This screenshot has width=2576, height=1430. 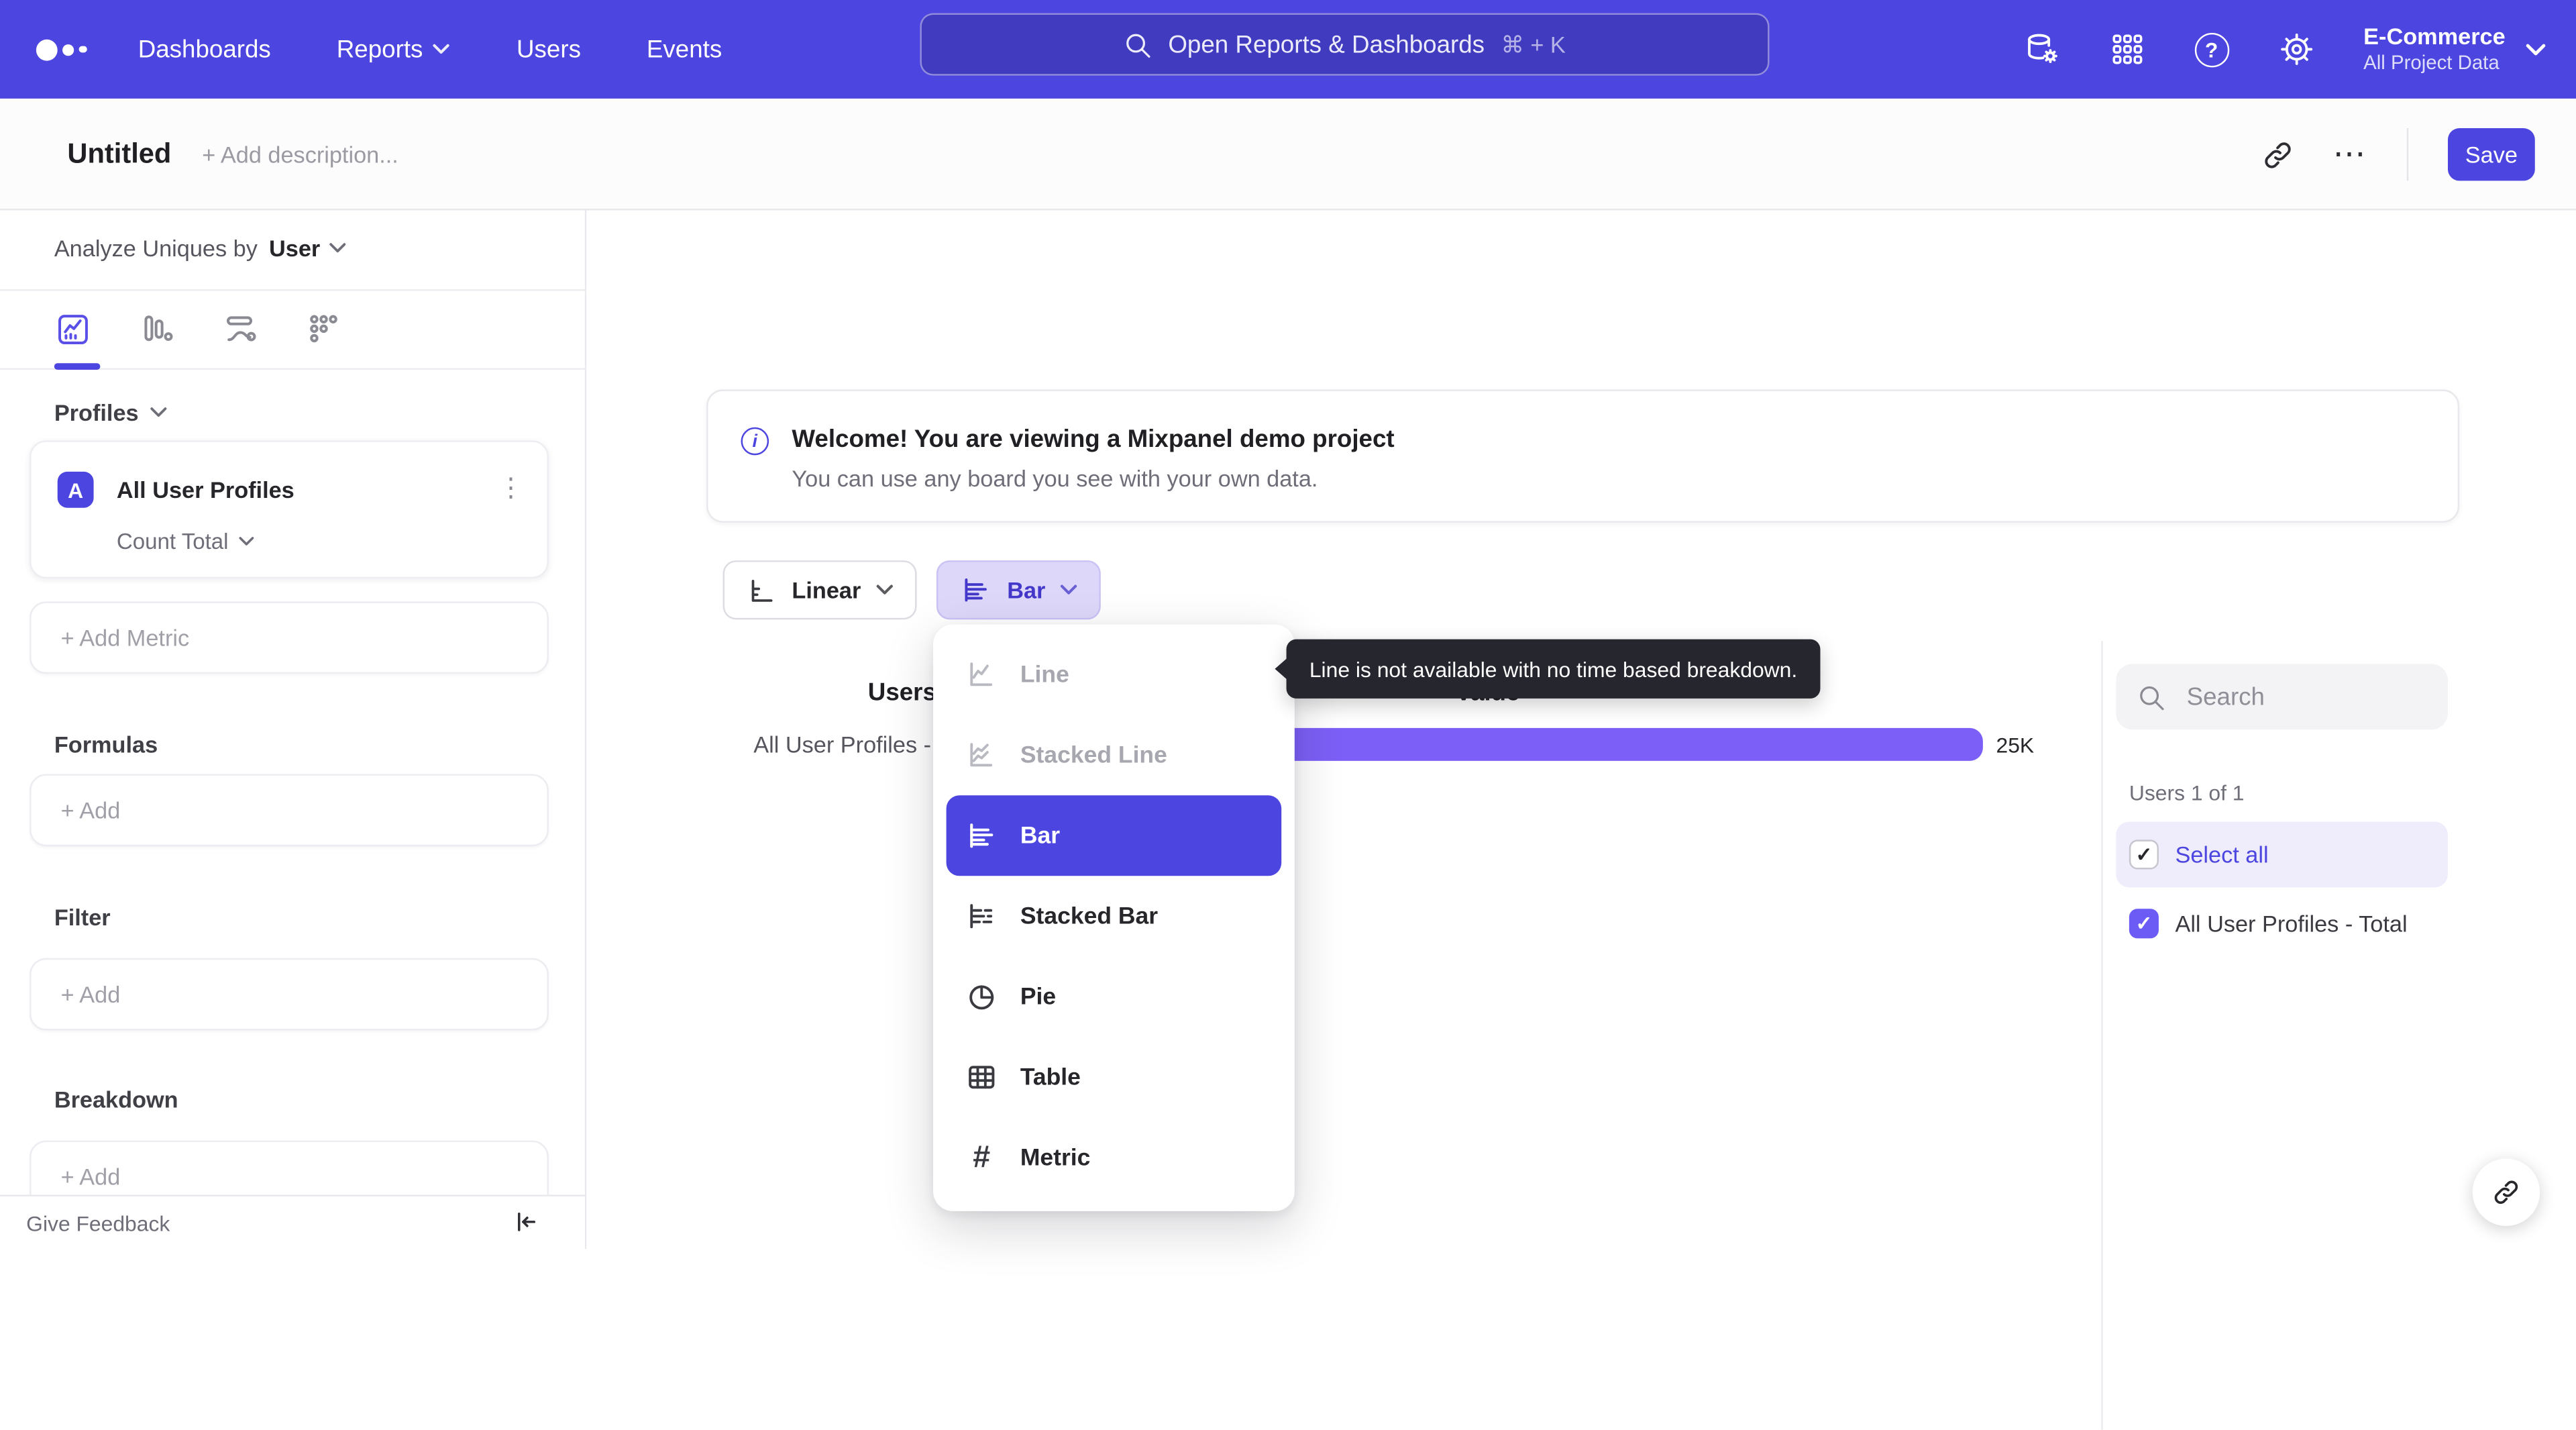 What do you see at coordinates (981, 997) in the screenshot?
I see `pie-chart-icon` at bounding box center [981, 997].